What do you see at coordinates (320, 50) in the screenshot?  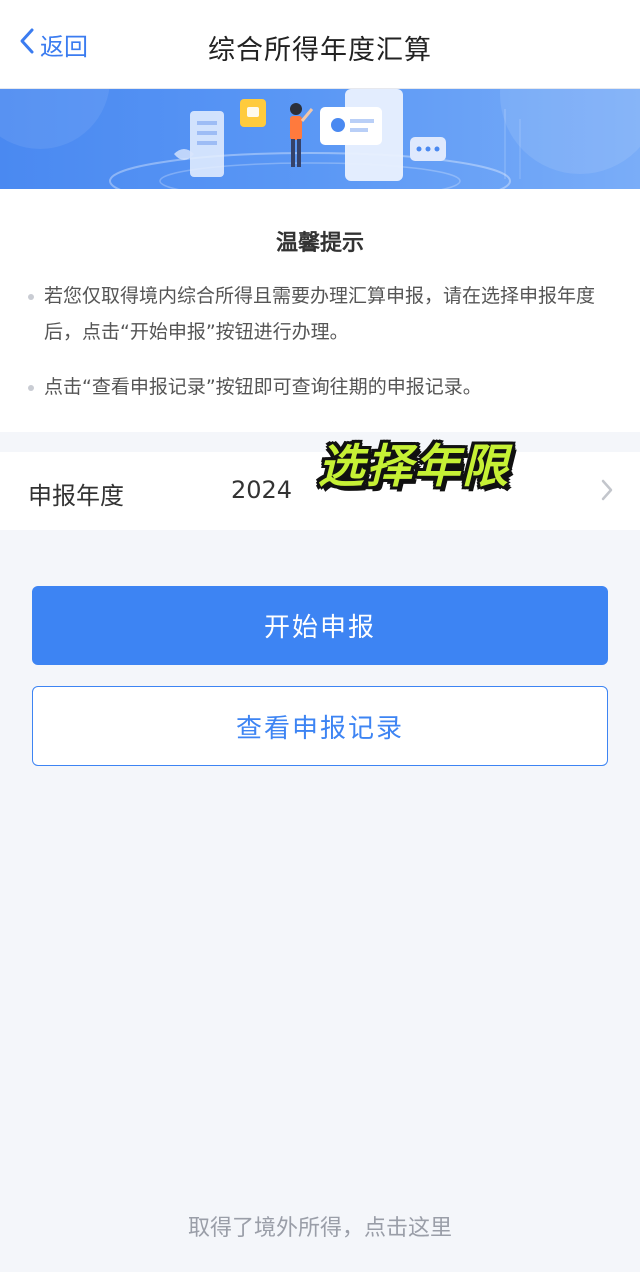 I see `page-title: 综合所得年度汇算` at bounding box center [320, 50].